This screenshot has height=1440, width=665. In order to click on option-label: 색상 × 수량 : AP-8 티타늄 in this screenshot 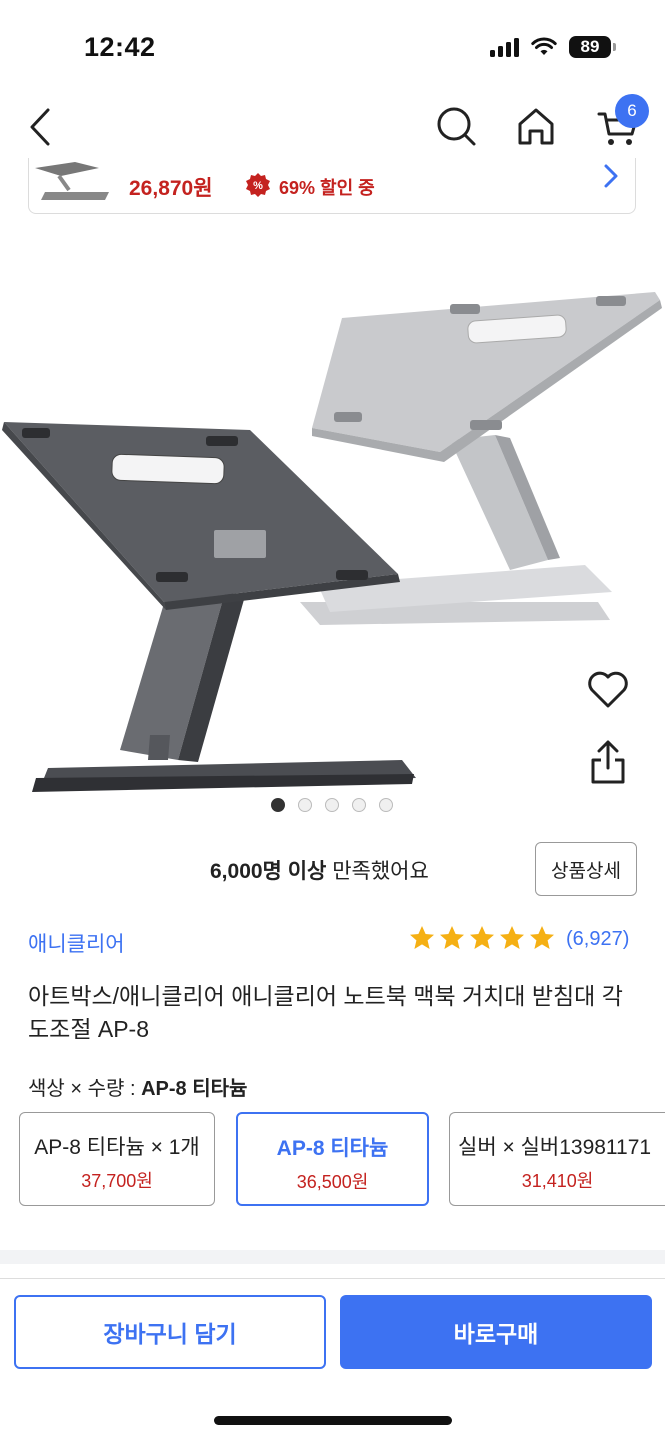, I will do `click(137, 1086)`.